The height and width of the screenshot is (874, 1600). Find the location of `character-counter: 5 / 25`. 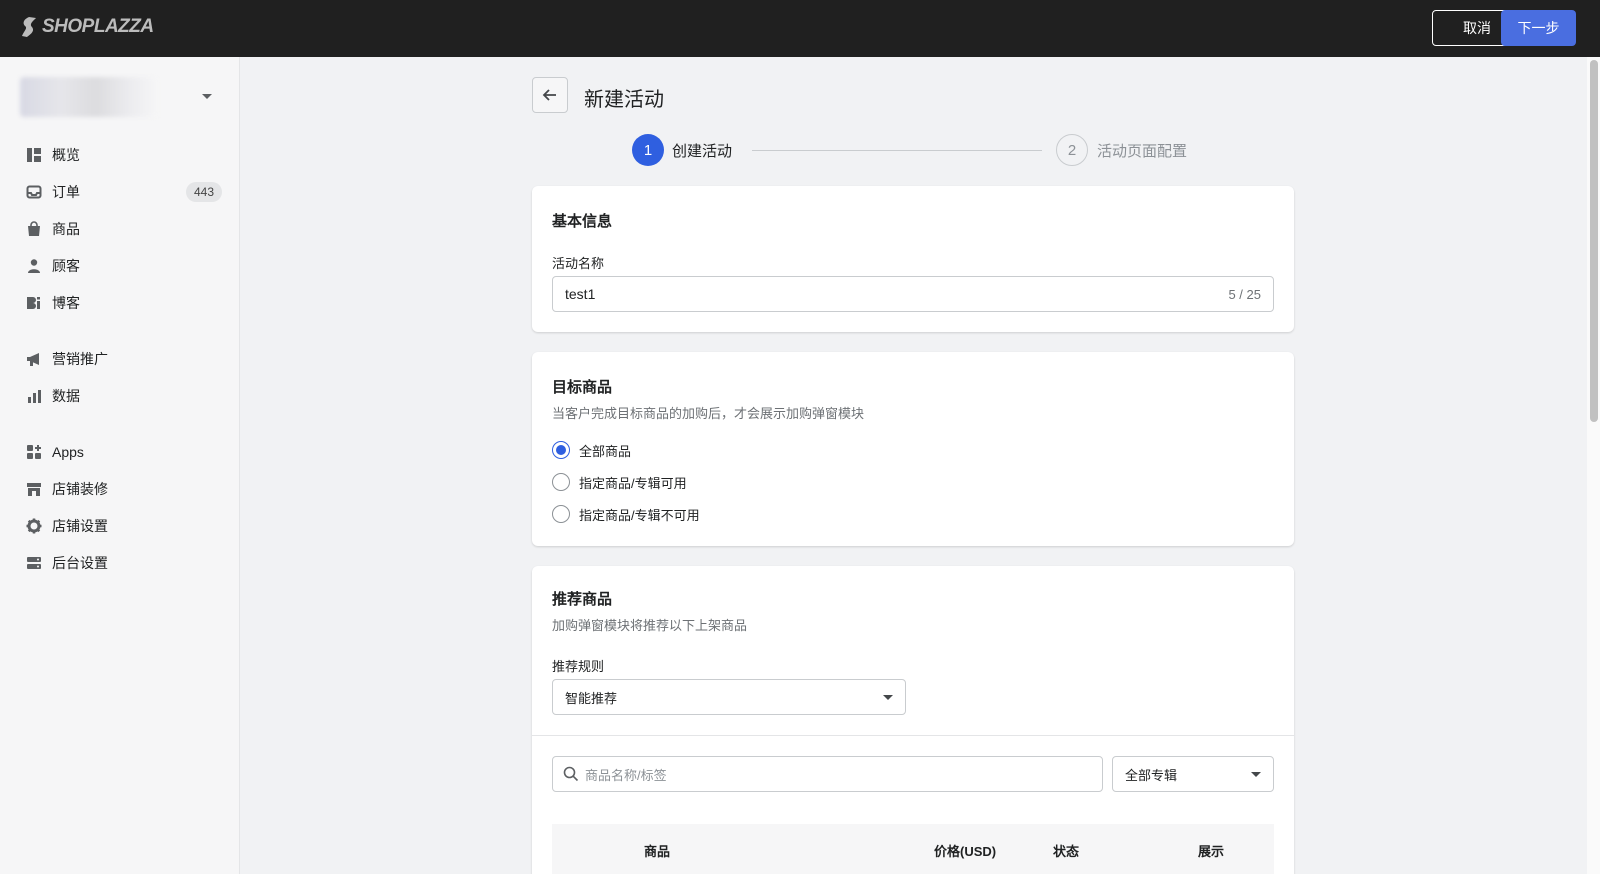

character-counter: 5 / 25 is located at coordinates (1244, 294).